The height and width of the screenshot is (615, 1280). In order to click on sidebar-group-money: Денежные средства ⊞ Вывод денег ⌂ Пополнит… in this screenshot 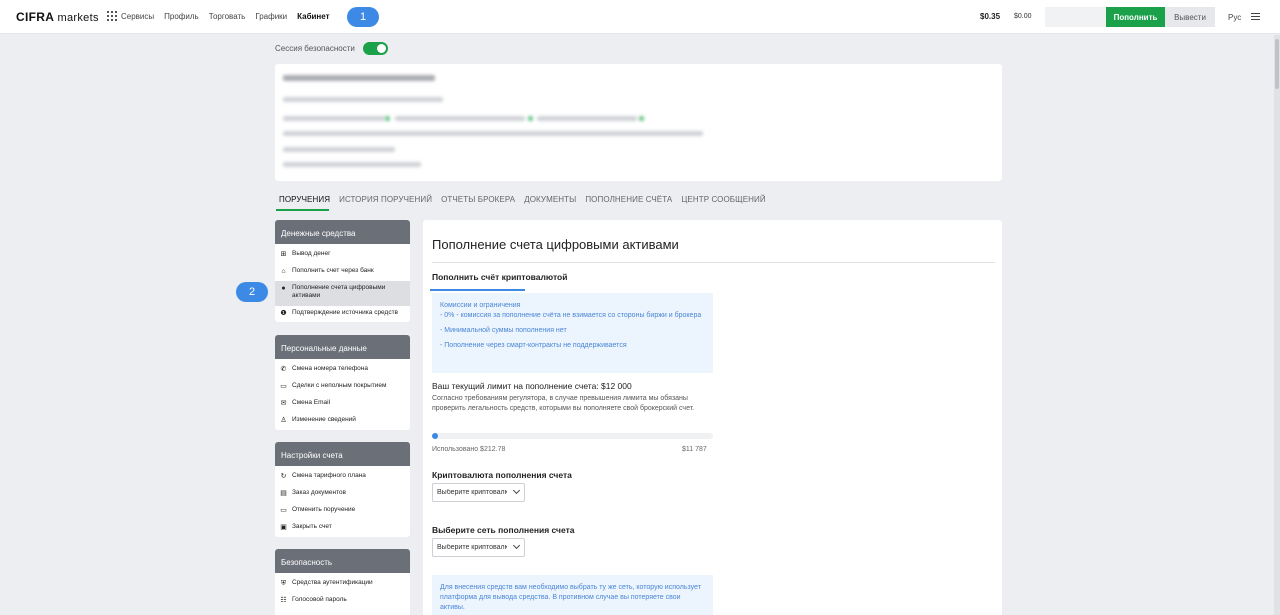, I will do `click(342, 271)`.